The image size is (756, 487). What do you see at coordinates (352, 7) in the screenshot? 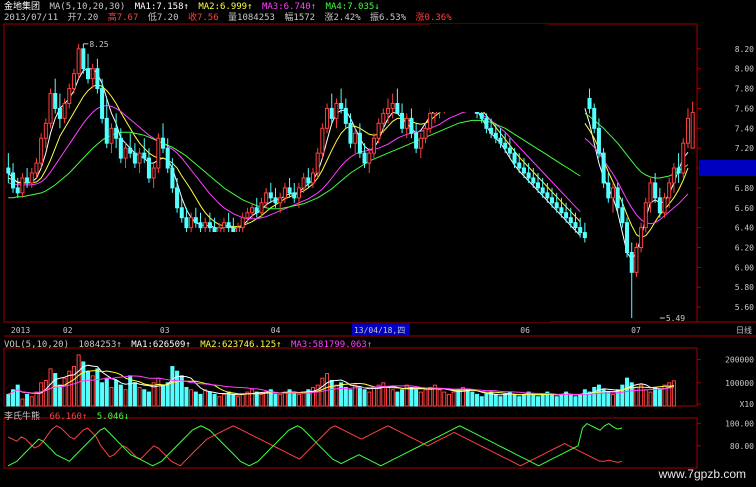
I see `ma4-value: MA4:7.035↓` at bounding box center [352, 7].